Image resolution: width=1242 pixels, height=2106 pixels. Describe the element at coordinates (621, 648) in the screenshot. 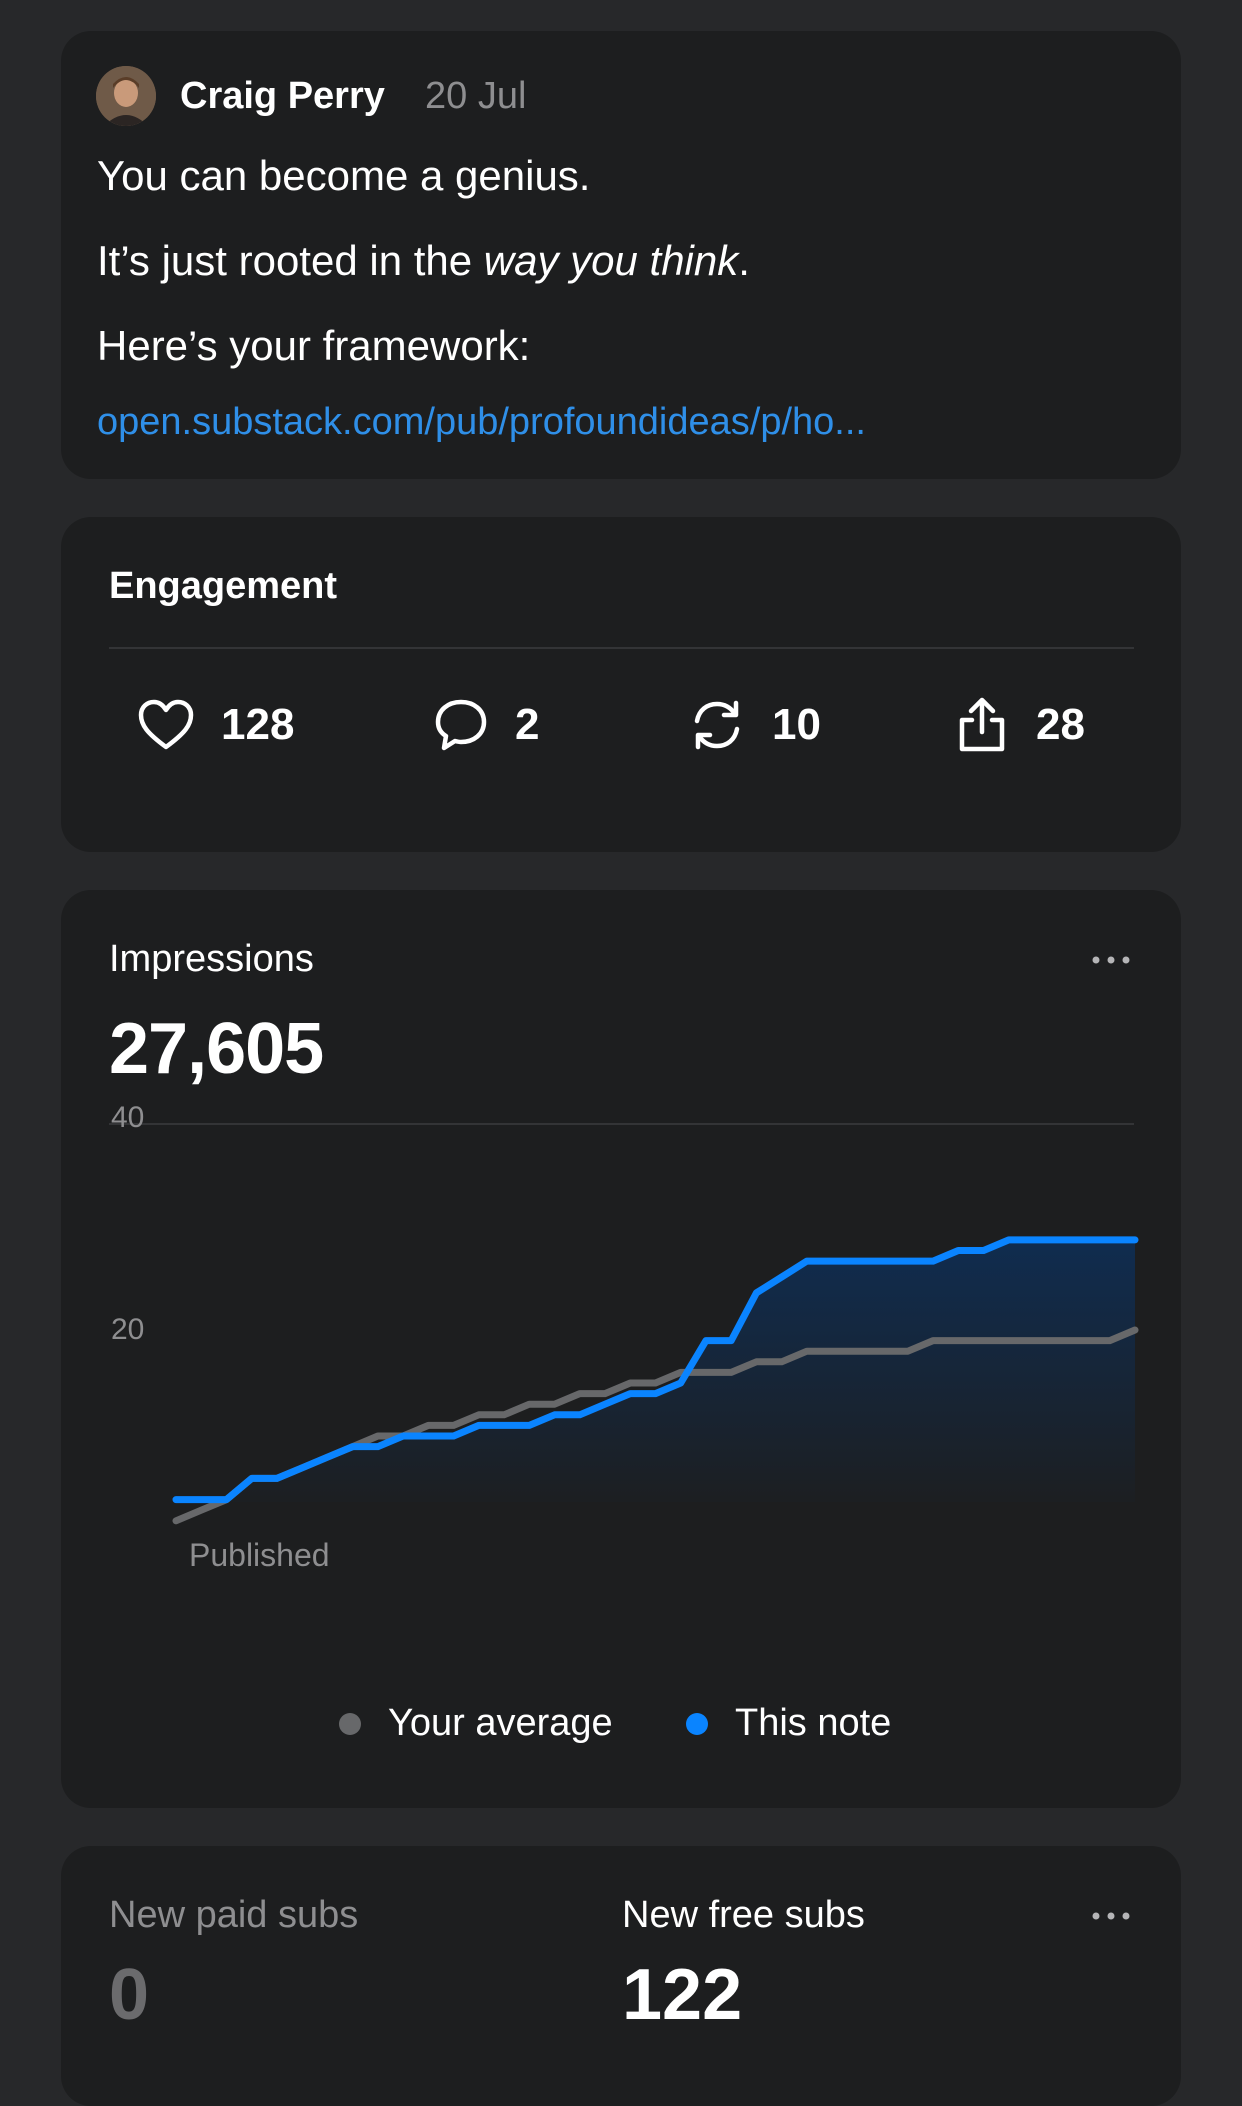

I see `divider` at that location.